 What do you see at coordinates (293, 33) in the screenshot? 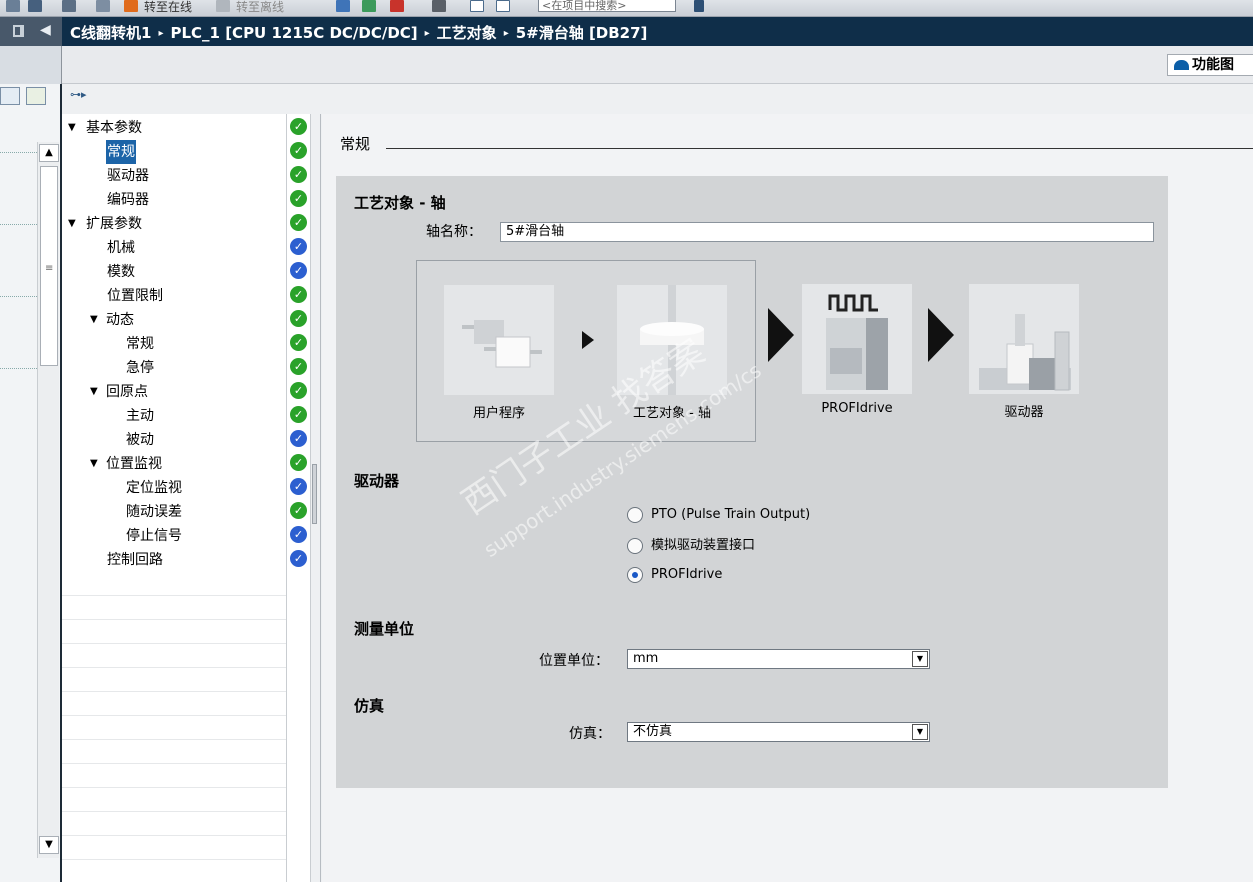
I see `breadcrumb-item-plc: PLC_1 [CPU 1215C DC/DC/DC]` at bounding box center [293, 33].